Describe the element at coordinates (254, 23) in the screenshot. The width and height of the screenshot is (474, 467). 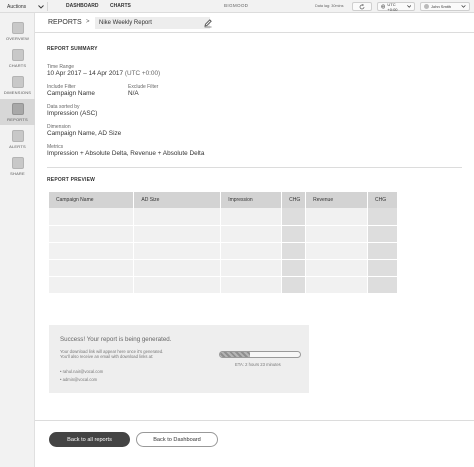
I see `page-header: REPORTS > Nike Weekly Report` at that location.